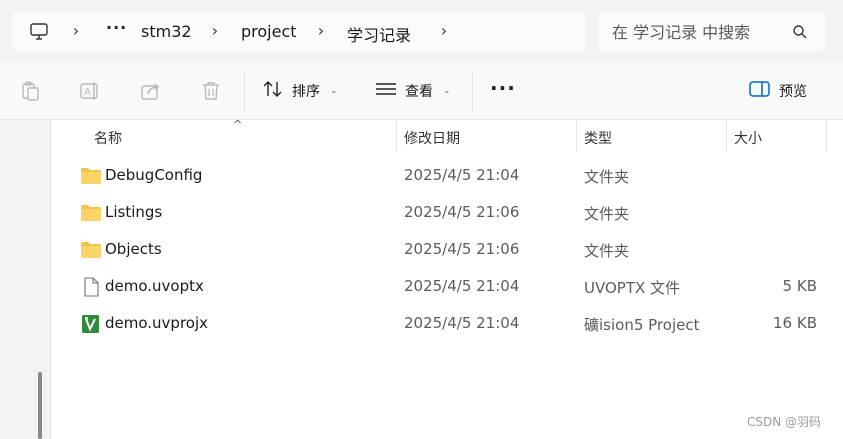 The image size is (843, 439). Describe the element at coordinates (238, 124) in the screenshot. I see `sort-ascending-icon: ^` at that location.